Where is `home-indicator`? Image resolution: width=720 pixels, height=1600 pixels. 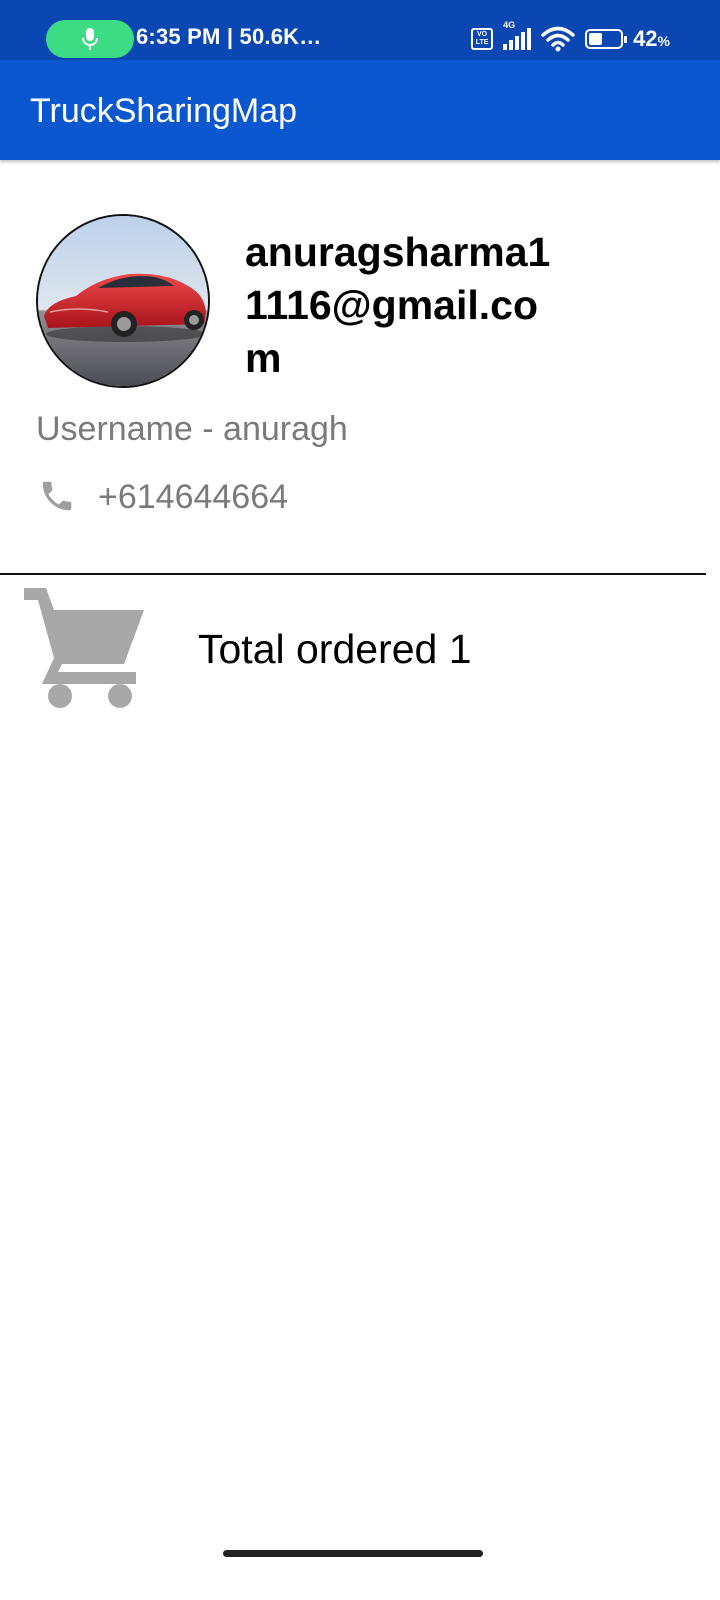 home-indicator is located at coordinates (353, 1553).